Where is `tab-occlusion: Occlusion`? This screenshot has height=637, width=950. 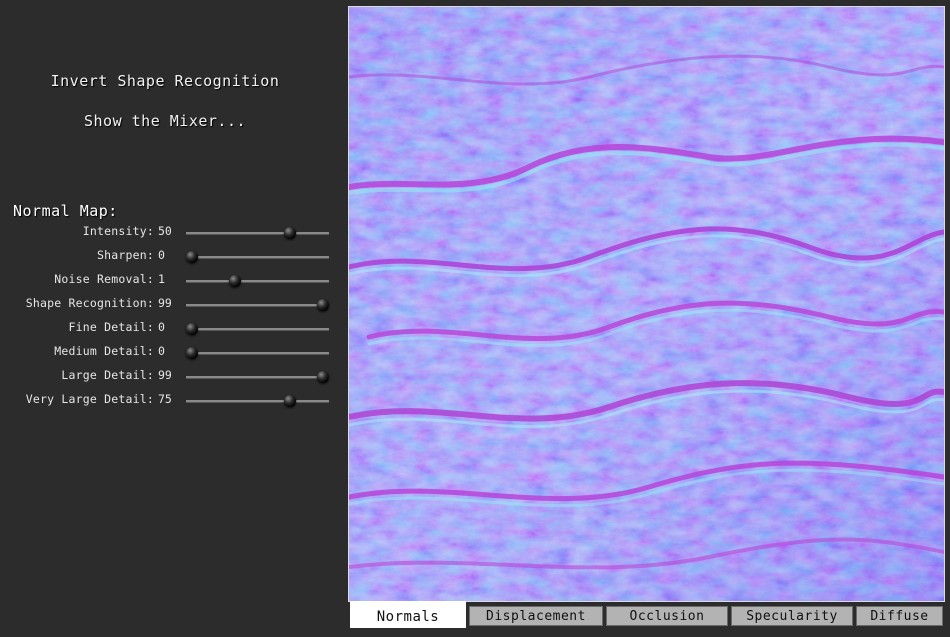
tab-occlusion: Occlusion is located at coordinates (667, 616).